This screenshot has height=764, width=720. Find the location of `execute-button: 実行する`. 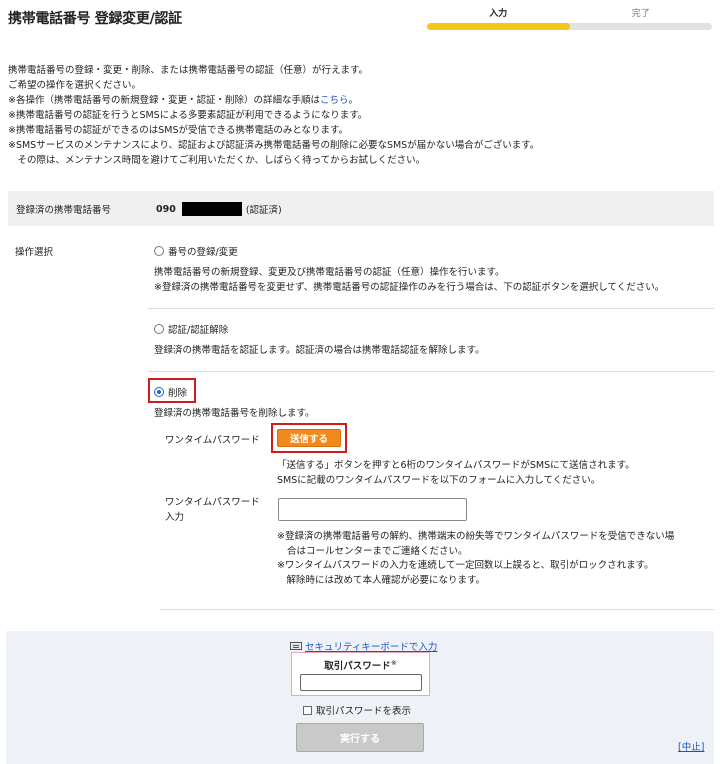

execute-button: 実行する is located at coordinates (360, 737).